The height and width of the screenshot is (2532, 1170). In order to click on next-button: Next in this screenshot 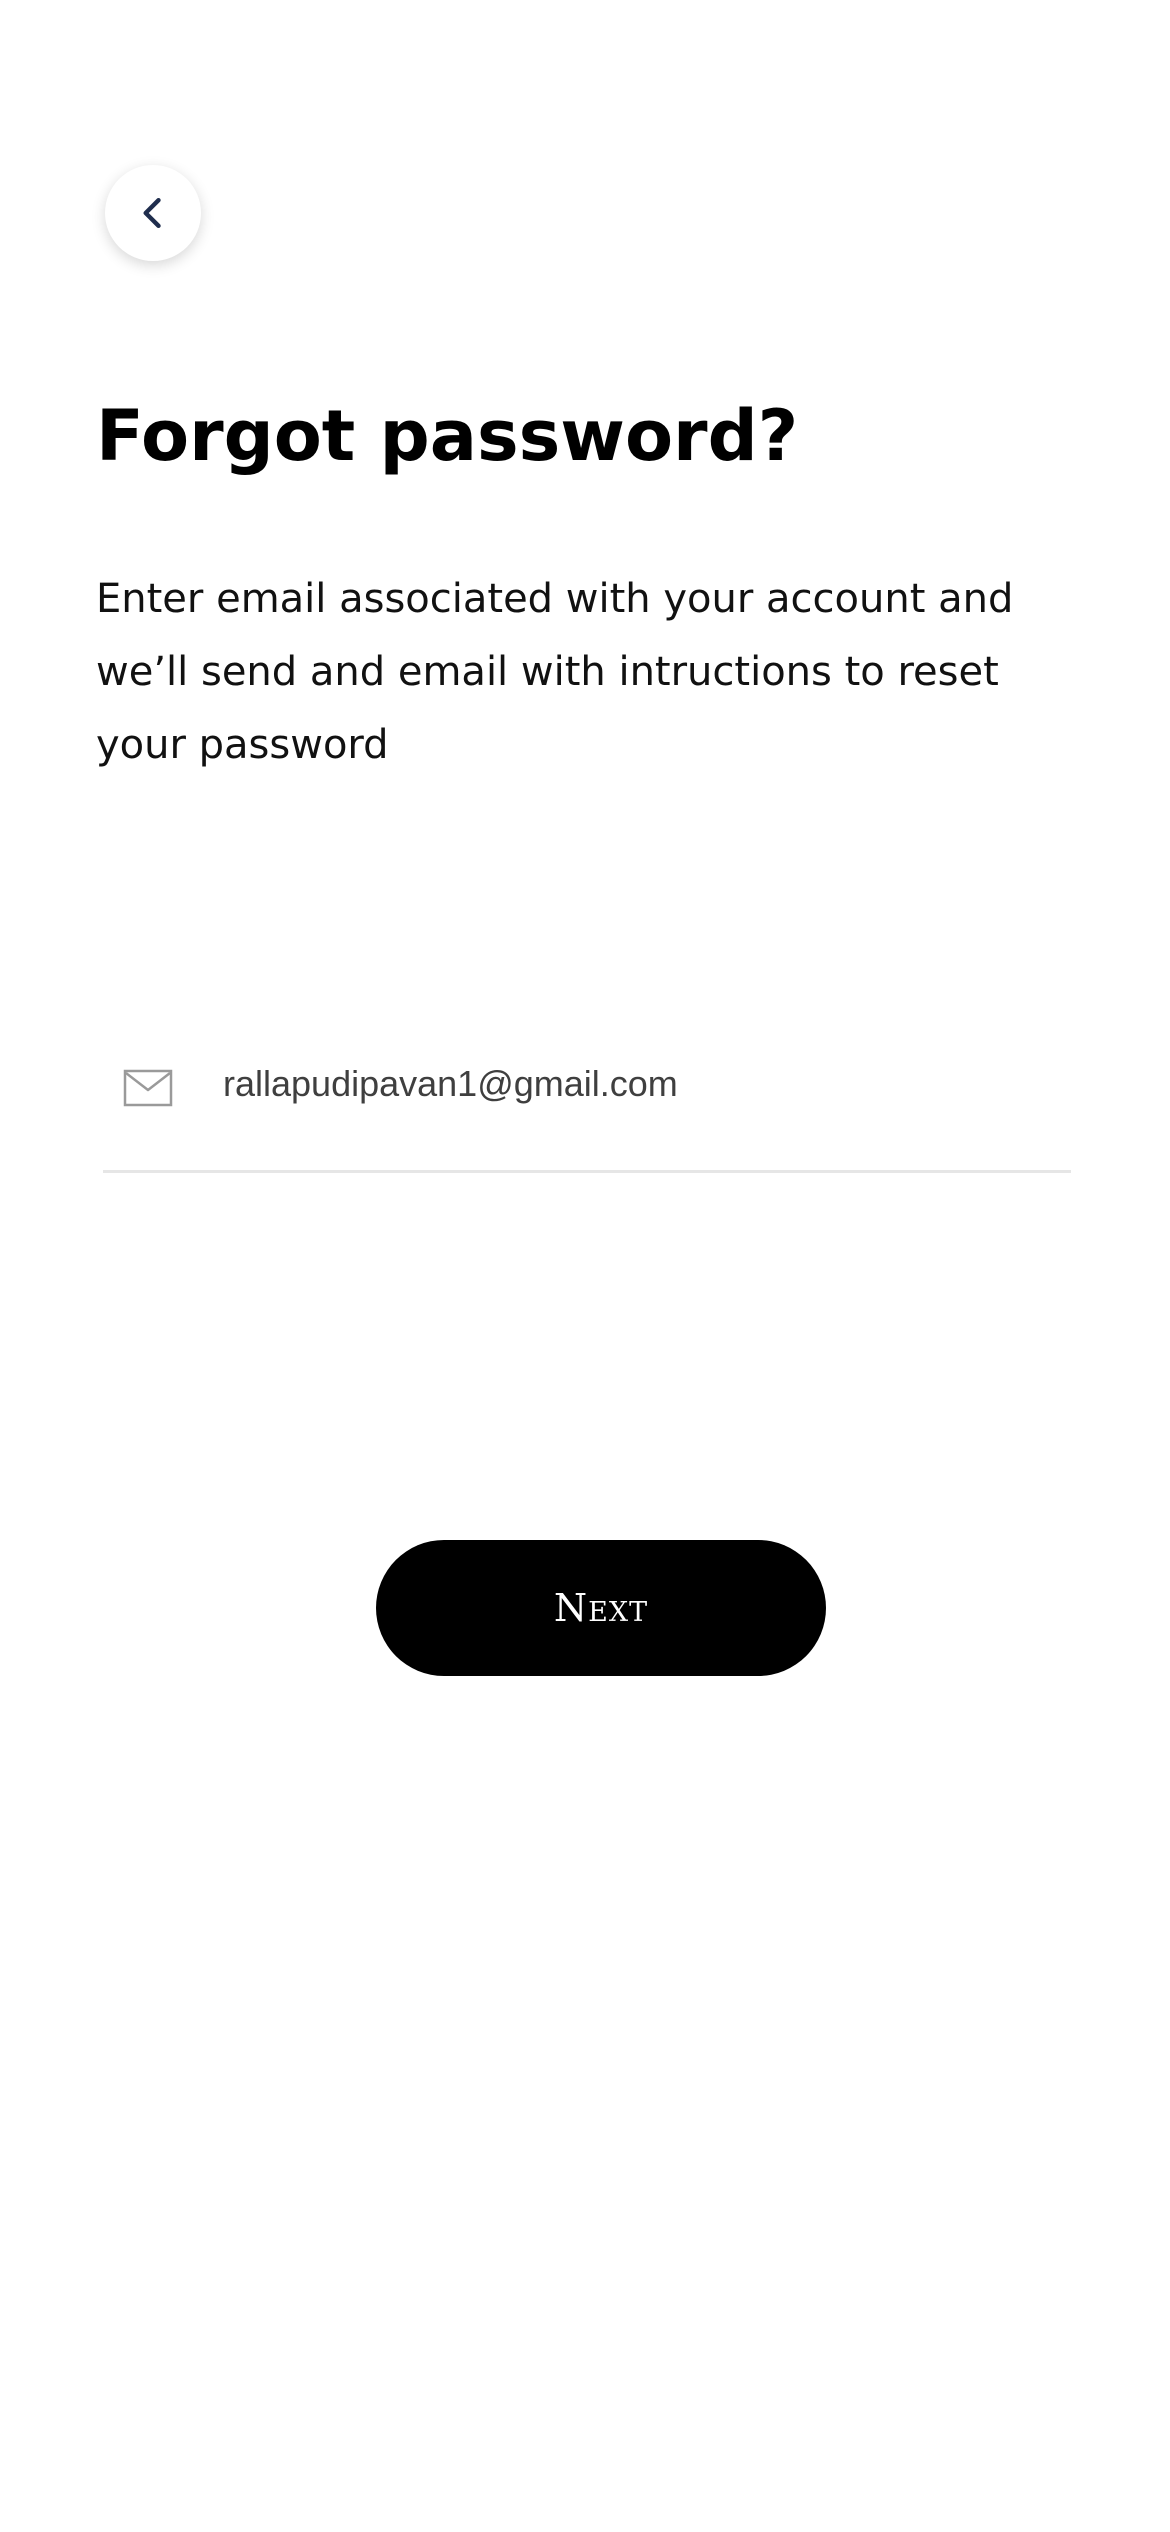, I will do `click(601, 1608)`.